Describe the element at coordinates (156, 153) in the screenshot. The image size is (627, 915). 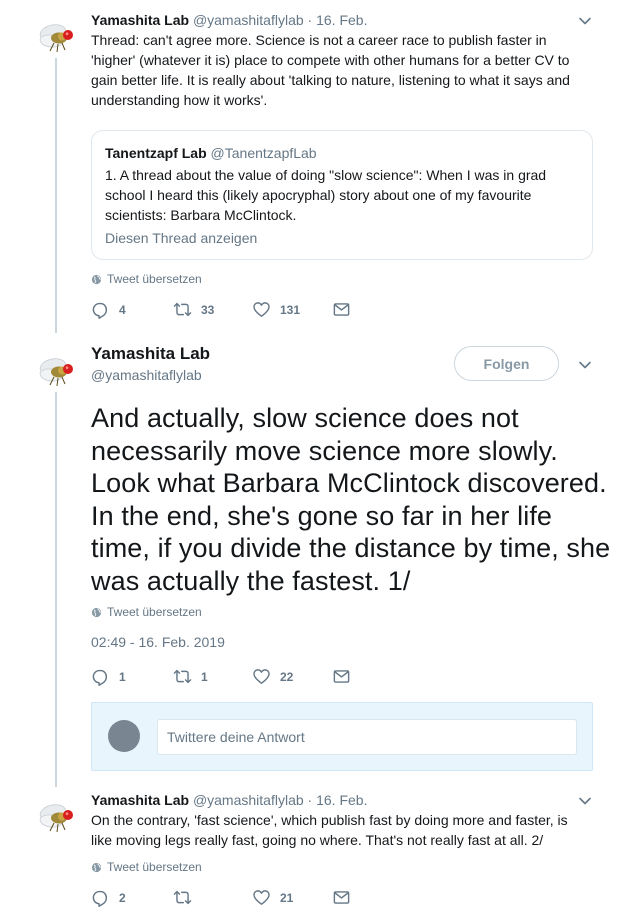
I see `quote-author-name: Tanentzapf Lab` at that location.